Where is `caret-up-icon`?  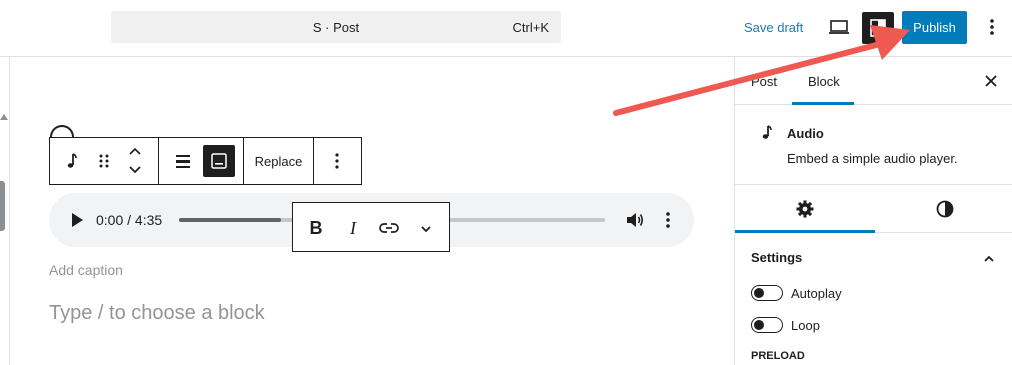 caret-up-icon is located at coordinates (4, 117).